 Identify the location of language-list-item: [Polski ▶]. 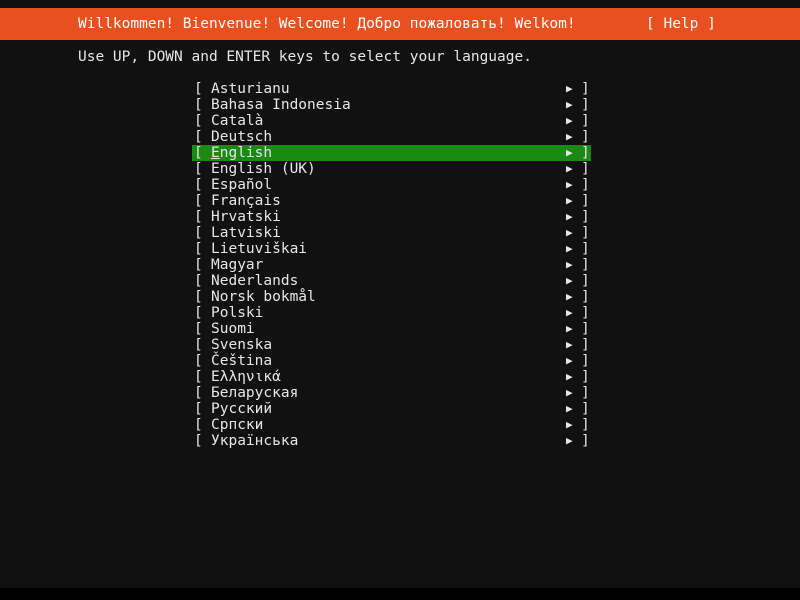
(400, 313).